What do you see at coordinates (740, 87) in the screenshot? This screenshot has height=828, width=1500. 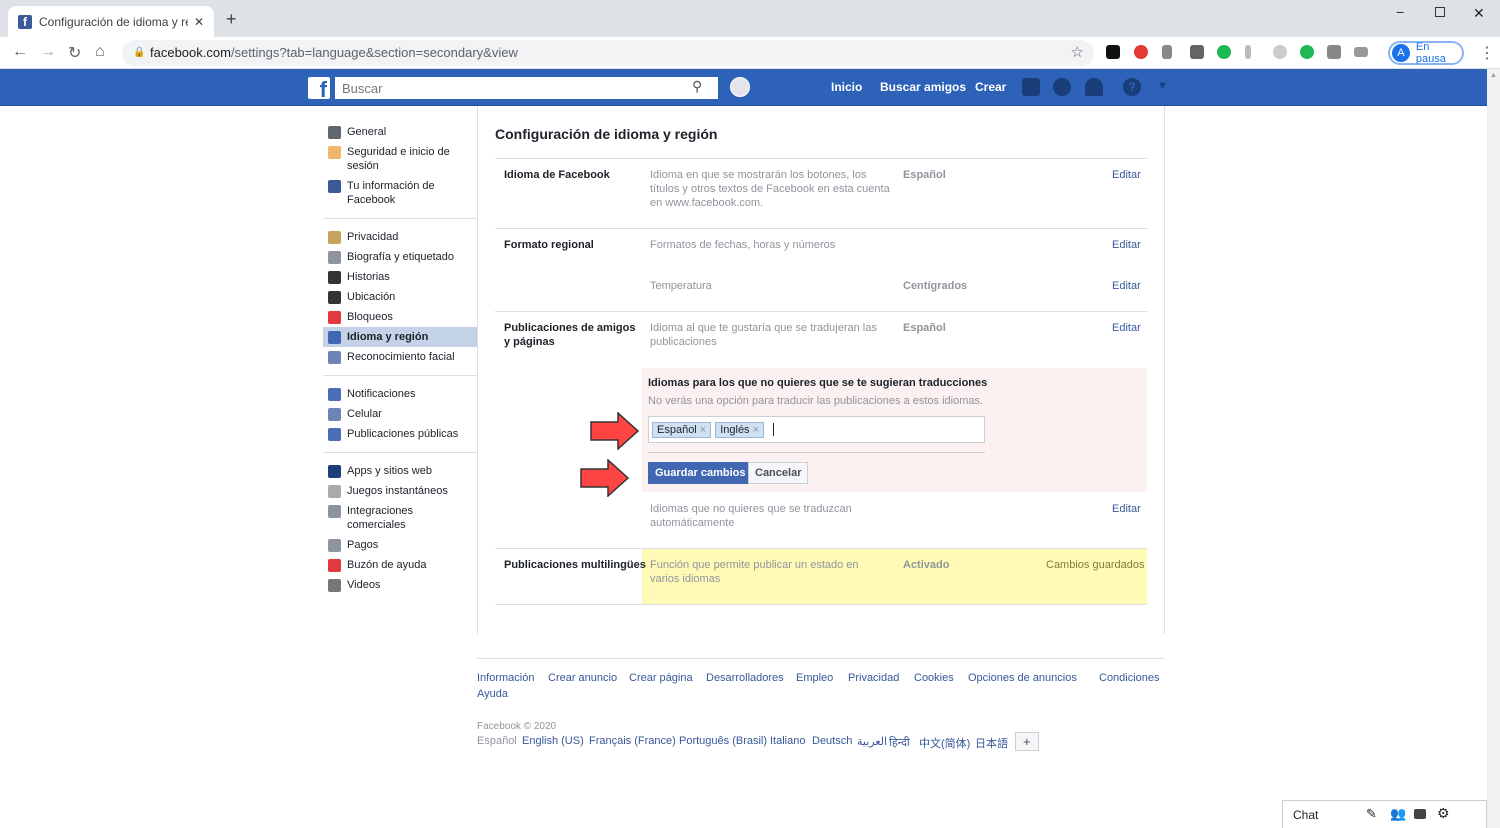 I see `profile-avatar` at bounding box center [740, 87].